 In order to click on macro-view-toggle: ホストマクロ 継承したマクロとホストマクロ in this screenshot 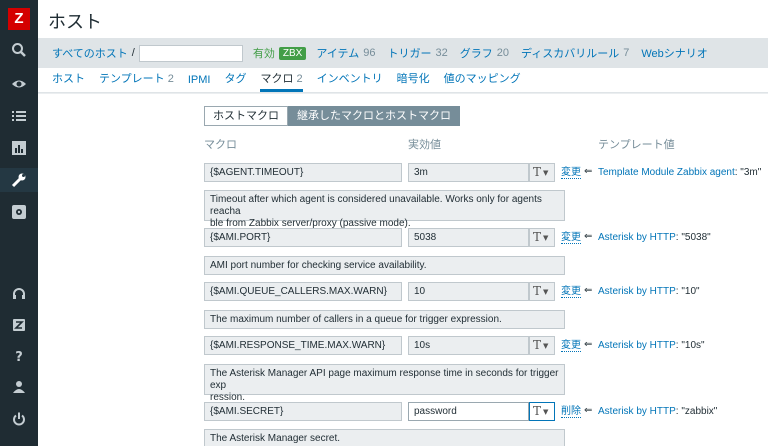, I will do `click(332, 116)`.